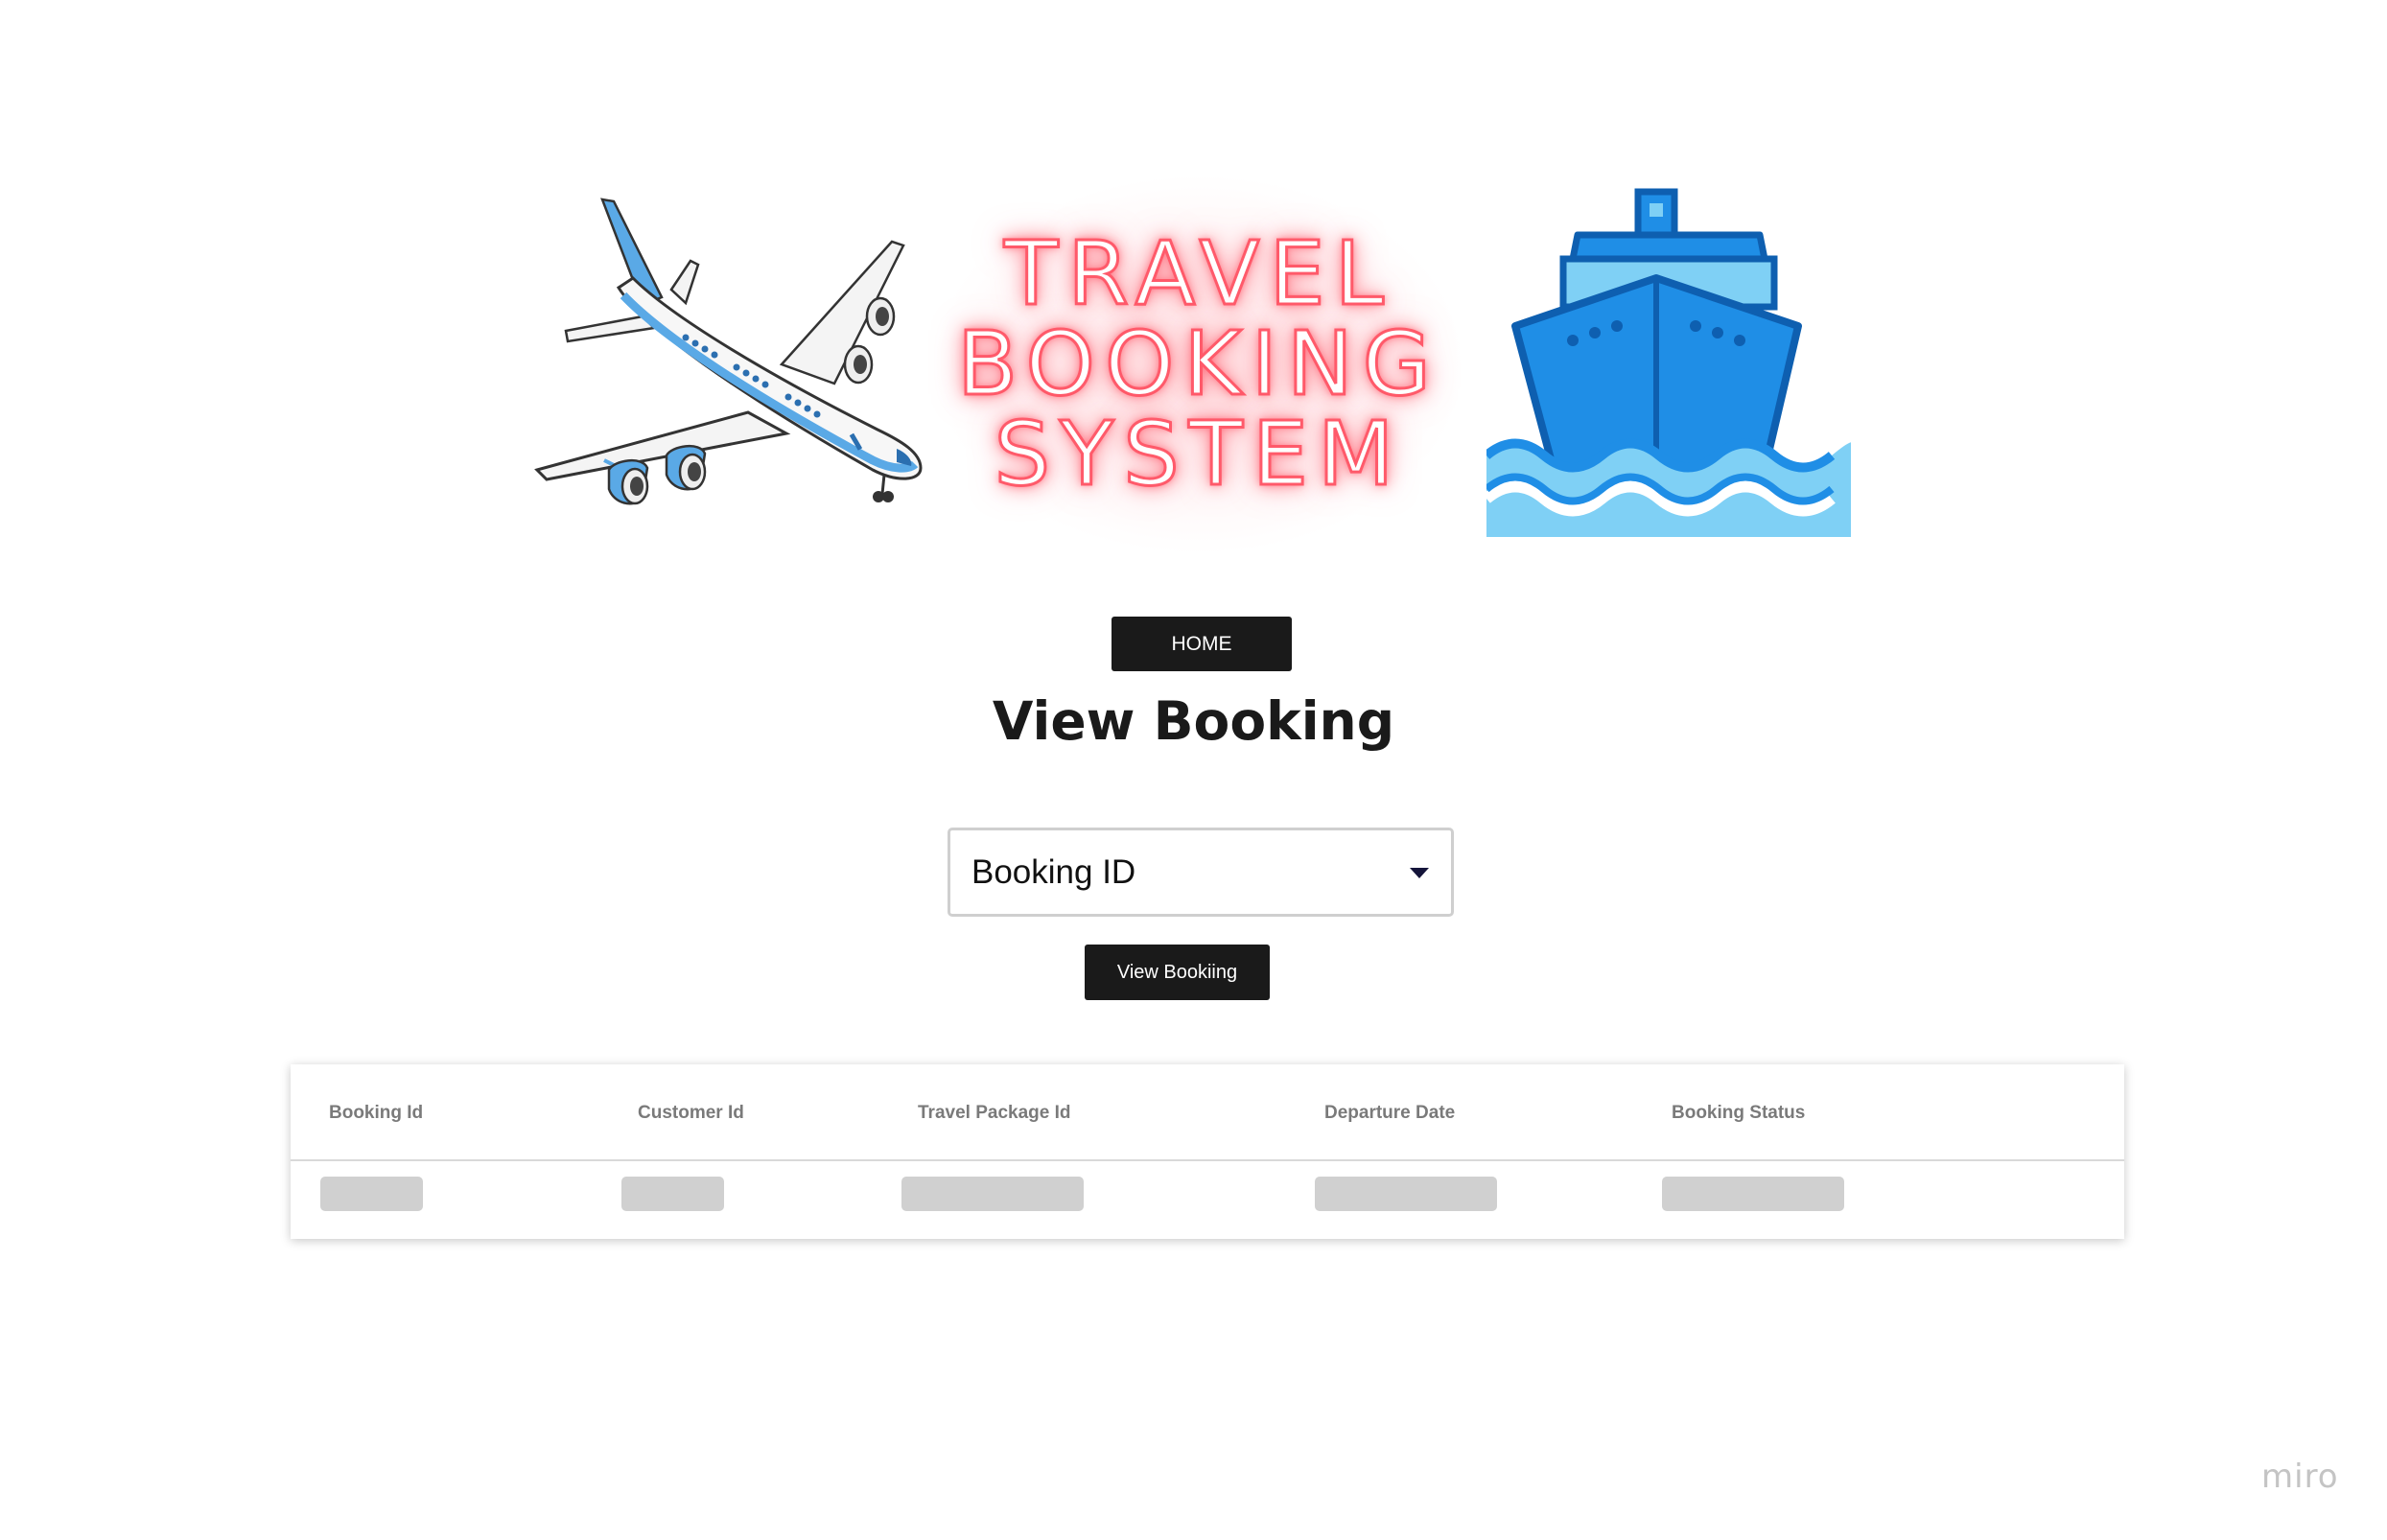  What do you see at coordinates (993, 1194) in the screenshot?
I see `skeleton-cell-travel-package-id` at bounding box center [993, 1194].